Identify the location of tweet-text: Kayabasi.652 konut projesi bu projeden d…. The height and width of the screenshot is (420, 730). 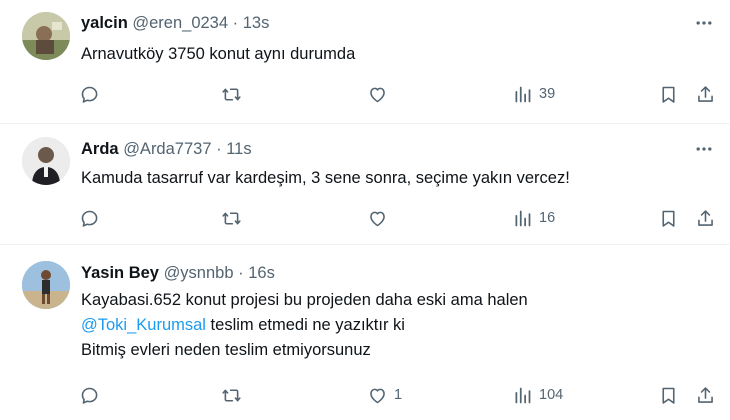
(304, 325).